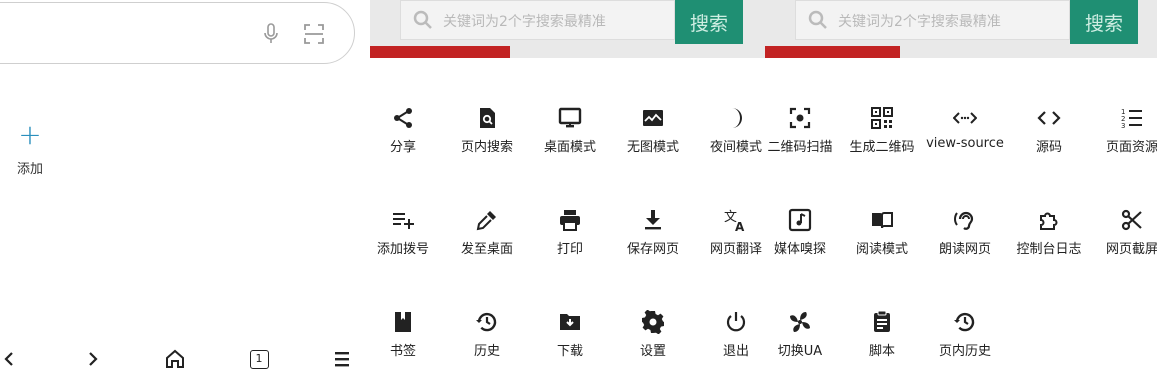  What do you see at coordinates (799, 249) in the screenshot?
I see `menu-label: 媒体嗅探` at bounding box center [799, 249].